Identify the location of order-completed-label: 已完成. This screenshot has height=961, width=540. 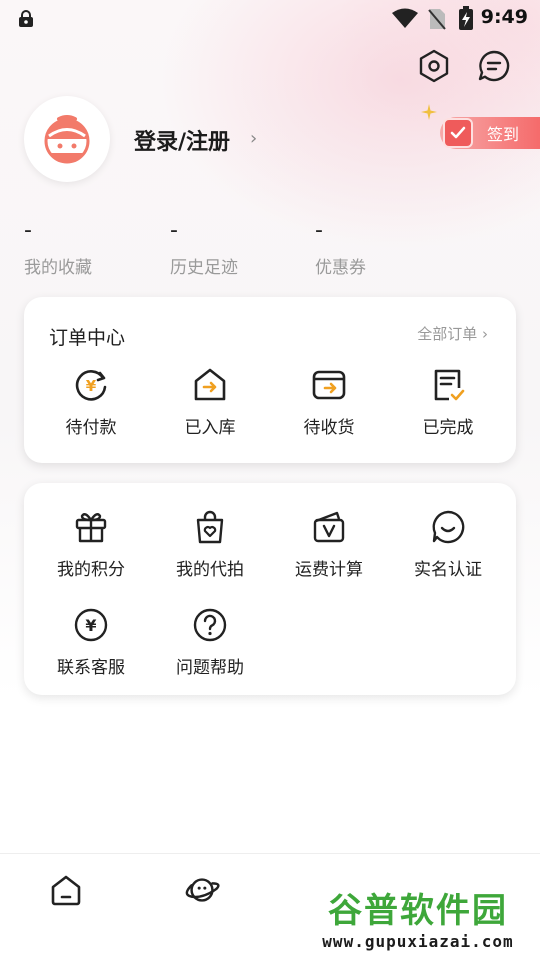
(448, 428).